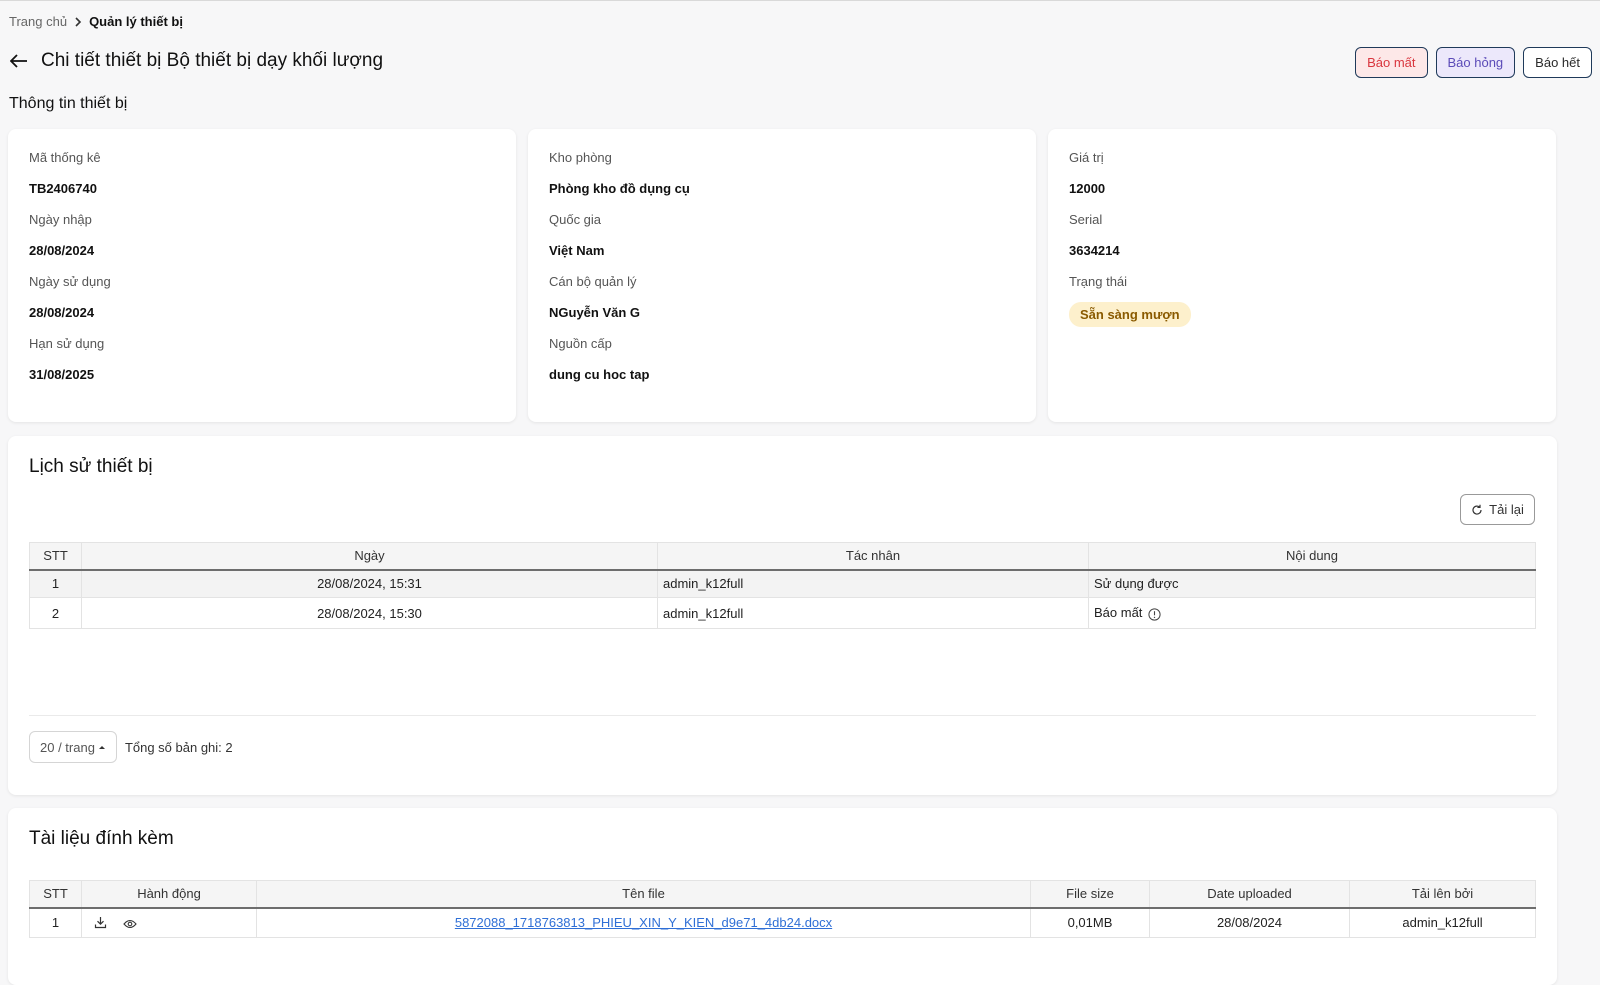  What do you see at coordinates (1090, 894) in the screenshot?
I see `column-header: File size` at bounding box center [1090, 894].